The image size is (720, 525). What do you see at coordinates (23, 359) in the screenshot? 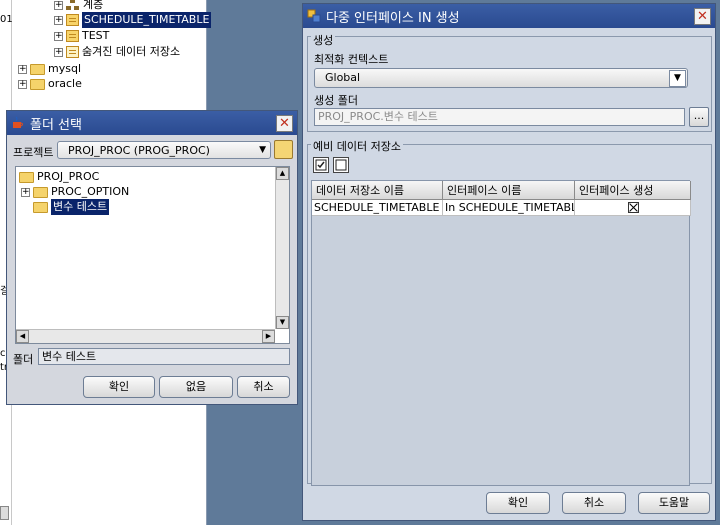
I see `folder-label: 폴더` at bounding box center [23, 359].